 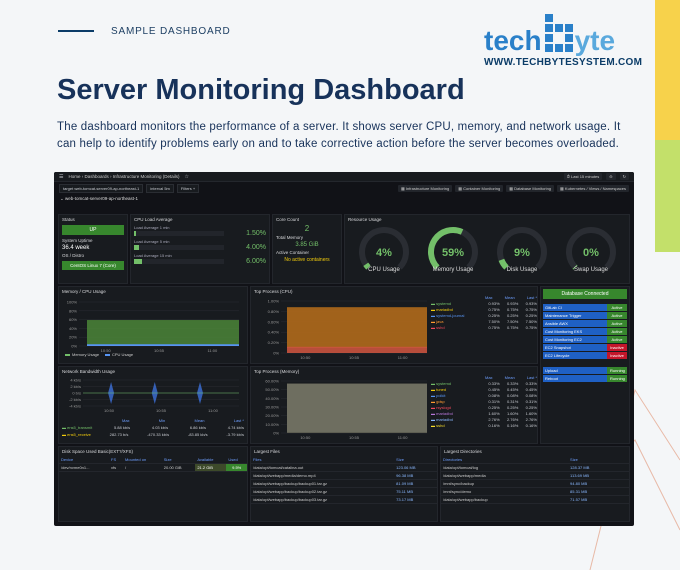 I want to click on series-name: ▬ tuned, so click(x=439, y=389).